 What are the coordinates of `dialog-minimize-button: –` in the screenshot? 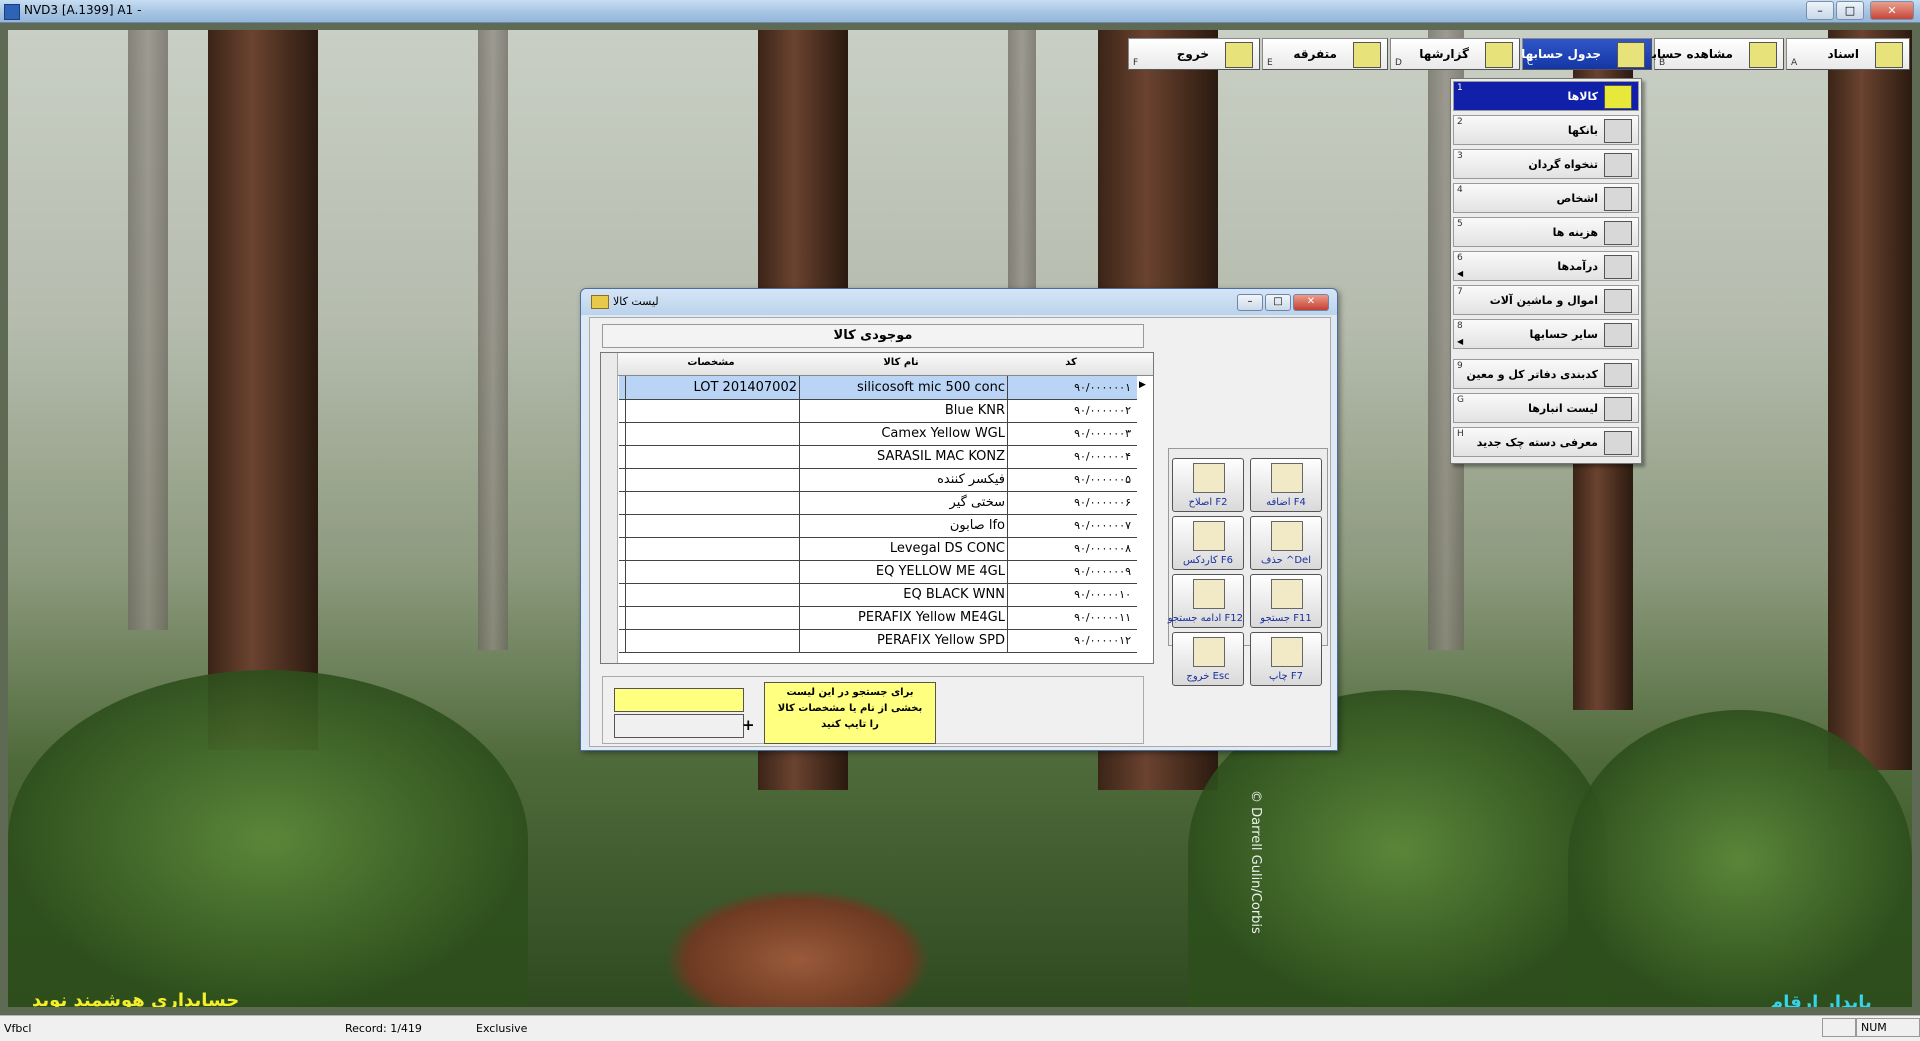 It's located at (1250, 302).